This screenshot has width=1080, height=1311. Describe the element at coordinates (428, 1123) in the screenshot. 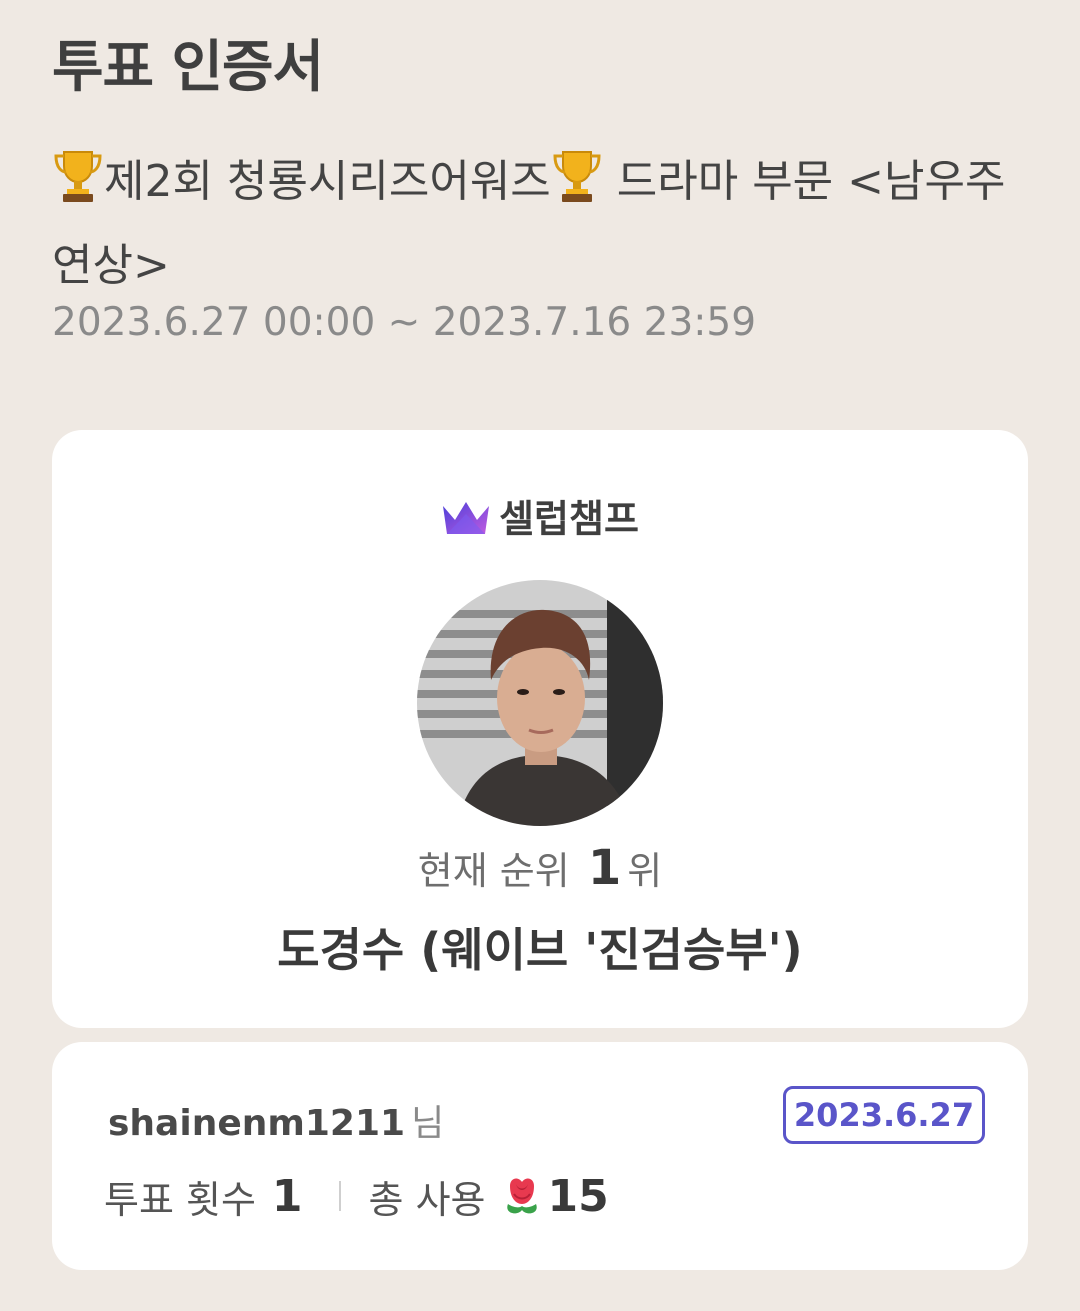

I see `honorific: 님` at that location.